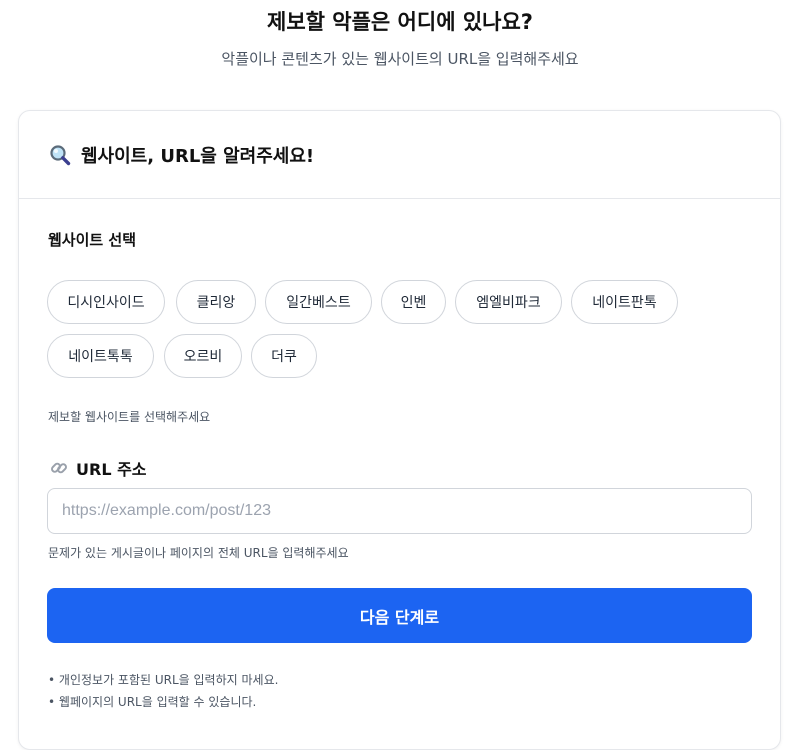 The height and width of the screenshot is (750, 800). Describe the element at coordinates (198, 156) in the screenshot. I see `card-title: 웹사이트, URL을 알려주세요!` at that location.